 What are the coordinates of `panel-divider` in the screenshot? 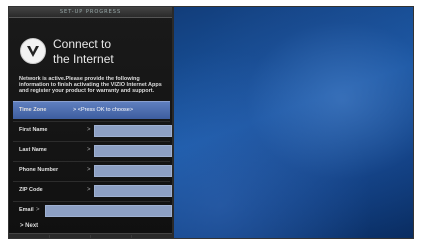 It's located at (173, 122).